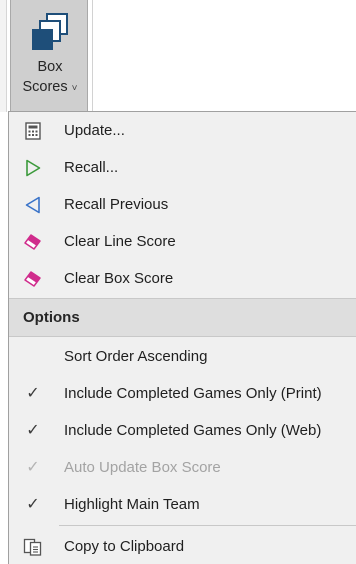 The width and height of the screenshot is (356, 564). Describe the element at coordinates (33, 131) in the screenshot. I see `calculator-icon` at that location.